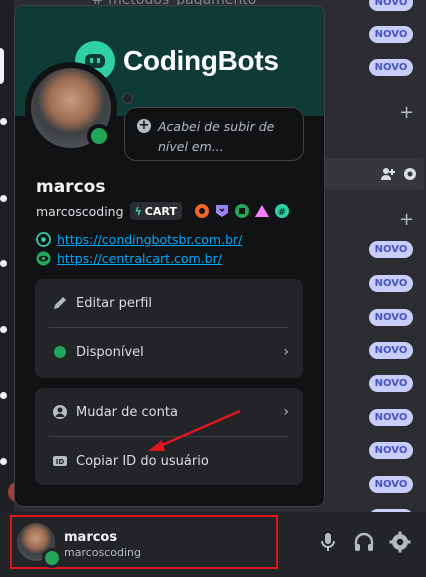 The image size is (426, 577). What do you see at coordinates (103, 552) in the screenshot?
I see `user-username: marcoscoding` at bounding box center [103, 552].